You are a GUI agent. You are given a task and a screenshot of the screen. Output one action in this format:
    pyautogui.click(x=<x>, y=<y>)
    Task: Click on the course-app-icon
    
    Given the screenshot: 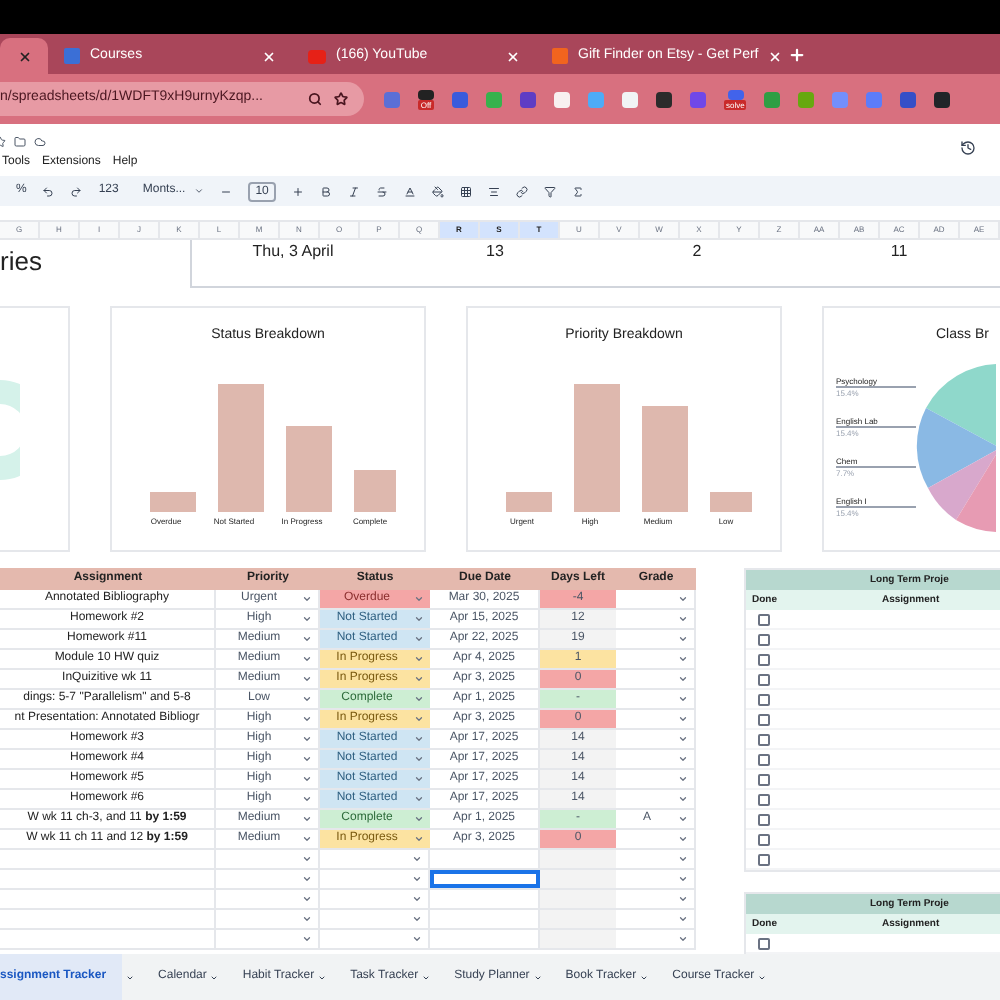 What is the action you would take?
    pyautogui.click(x=72, y=56)
    